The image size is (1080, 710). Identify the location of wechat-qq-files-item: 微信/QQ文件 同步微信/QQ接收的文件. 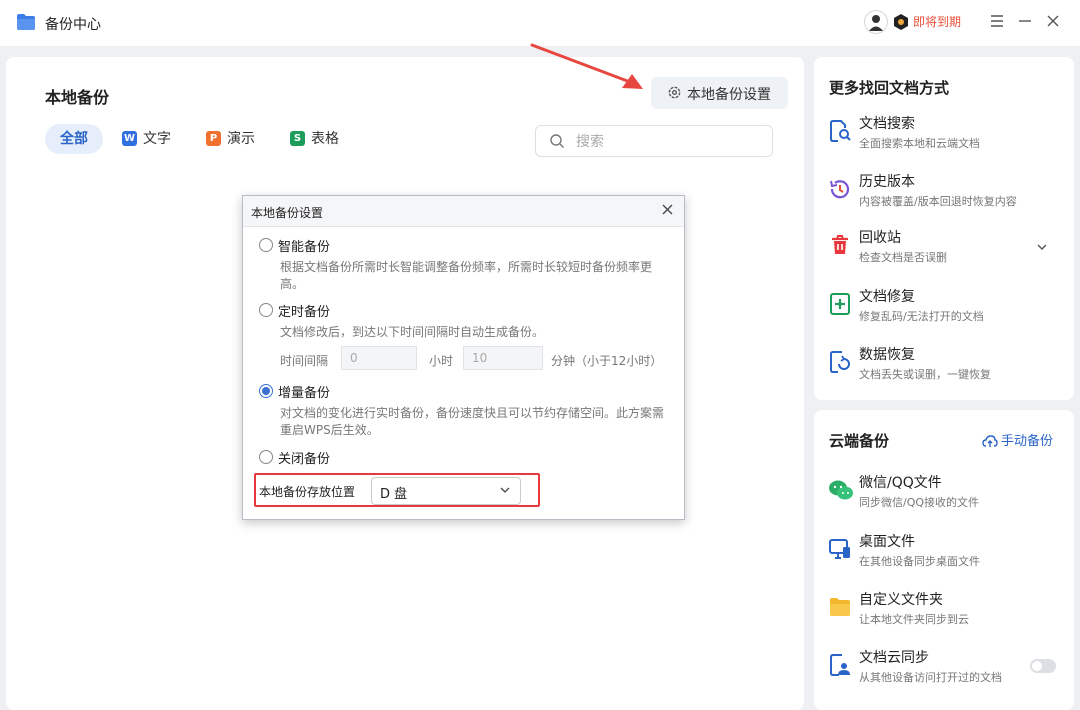
(944, 498).